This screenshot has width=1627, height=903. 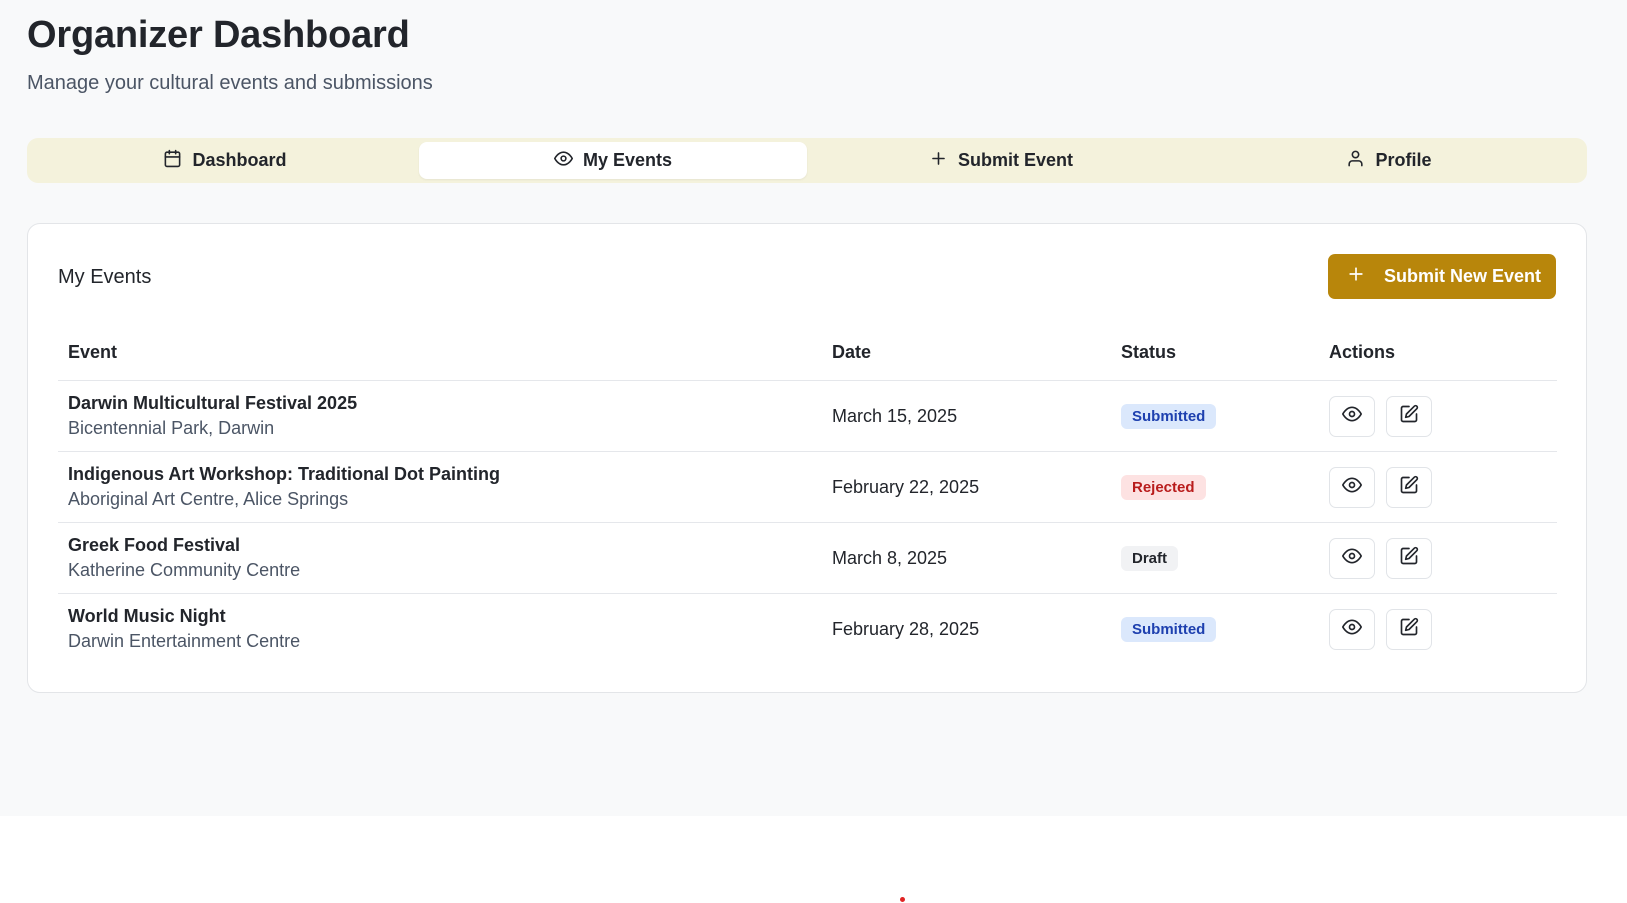 What do you see at coordinates (208, 499) in the screenshot?
I see `event-location: Aboriginal Art Centre, Alice Springs` at bounding box center [208, 499].